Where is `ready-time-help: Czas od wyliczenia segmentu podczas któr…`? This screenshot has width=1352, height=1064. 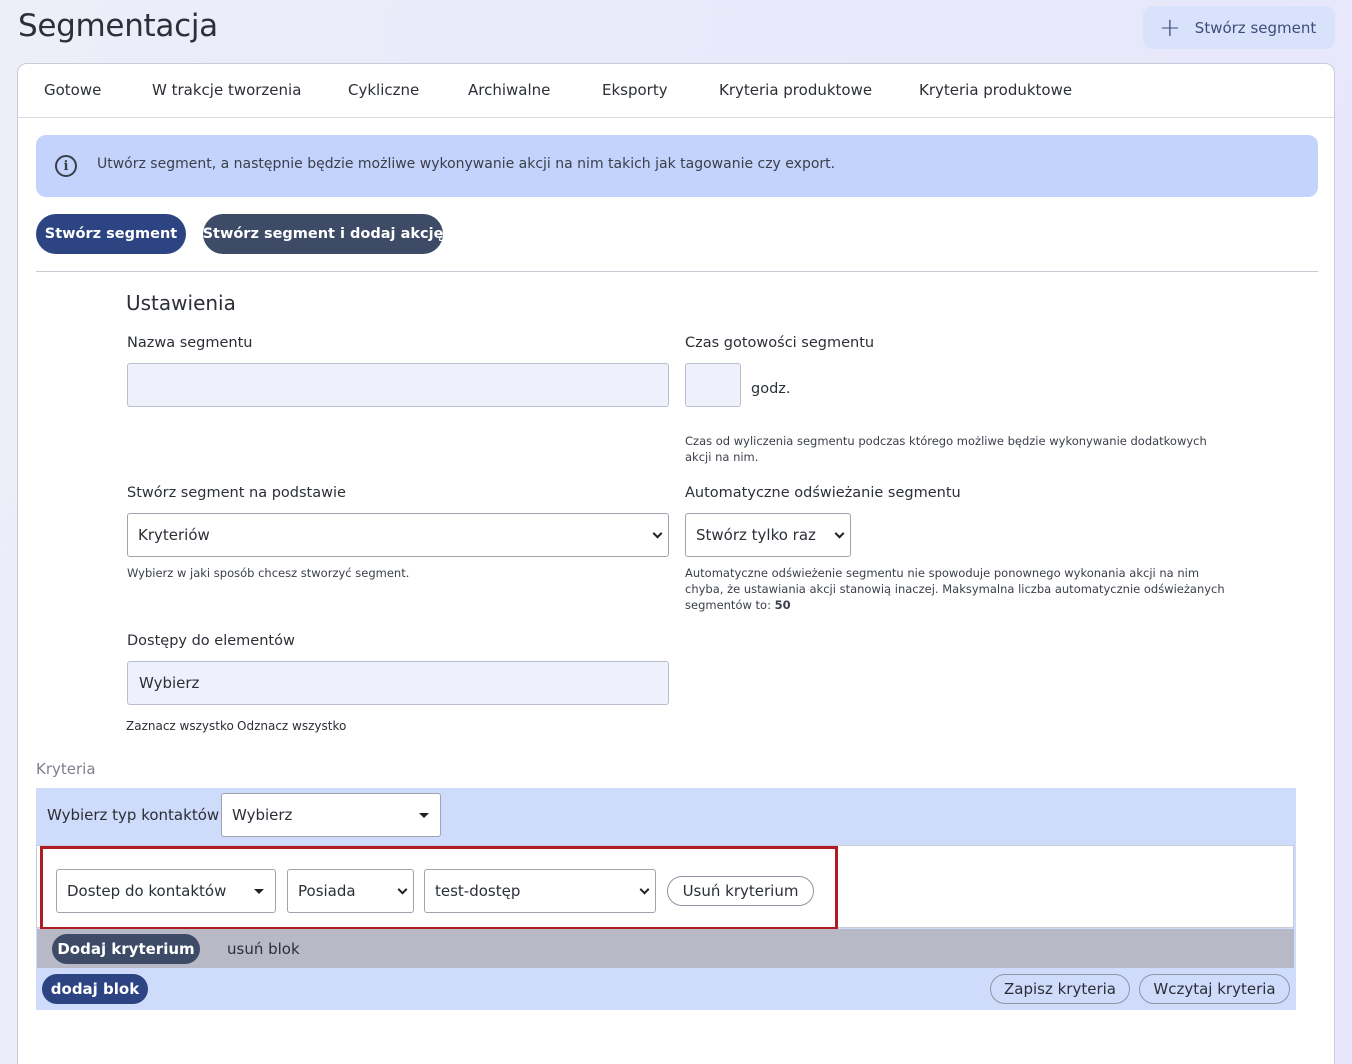 ready-time-help: Czas od wyliczenia segmentu podczas któr… is located at coordinates (946, 449).